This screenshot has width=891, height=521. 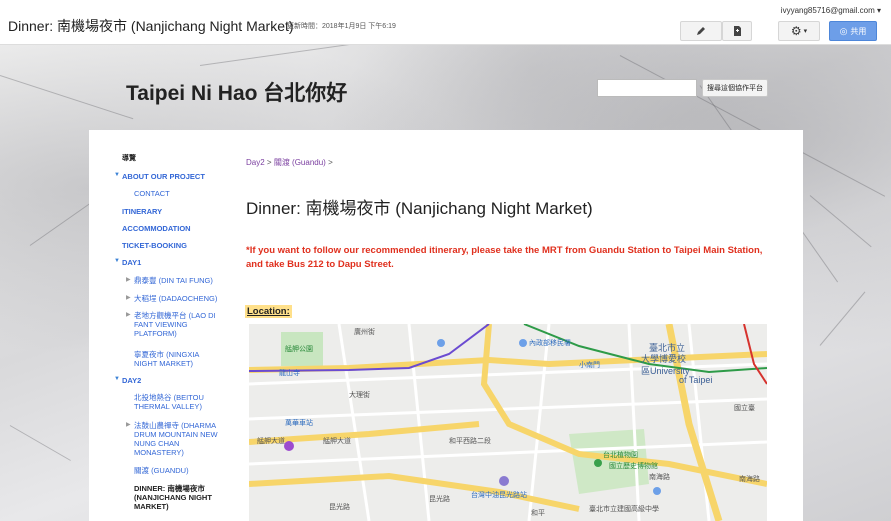 What do you see at coordinates (499, 495) in the screenshot?
I see `map-label: 台灣中油昆光路站` at bounding box center [499, 495].